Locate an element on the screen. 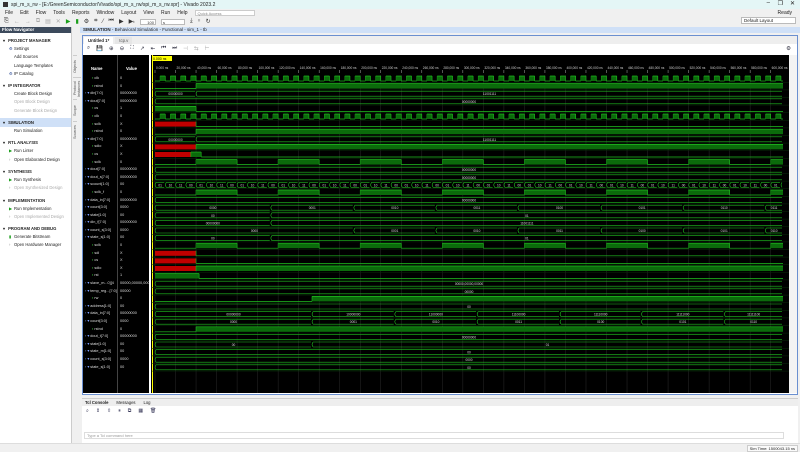 The height and width of the screenshot is (452, 800). close-button: ✕ is located at coordinates (792, 3).